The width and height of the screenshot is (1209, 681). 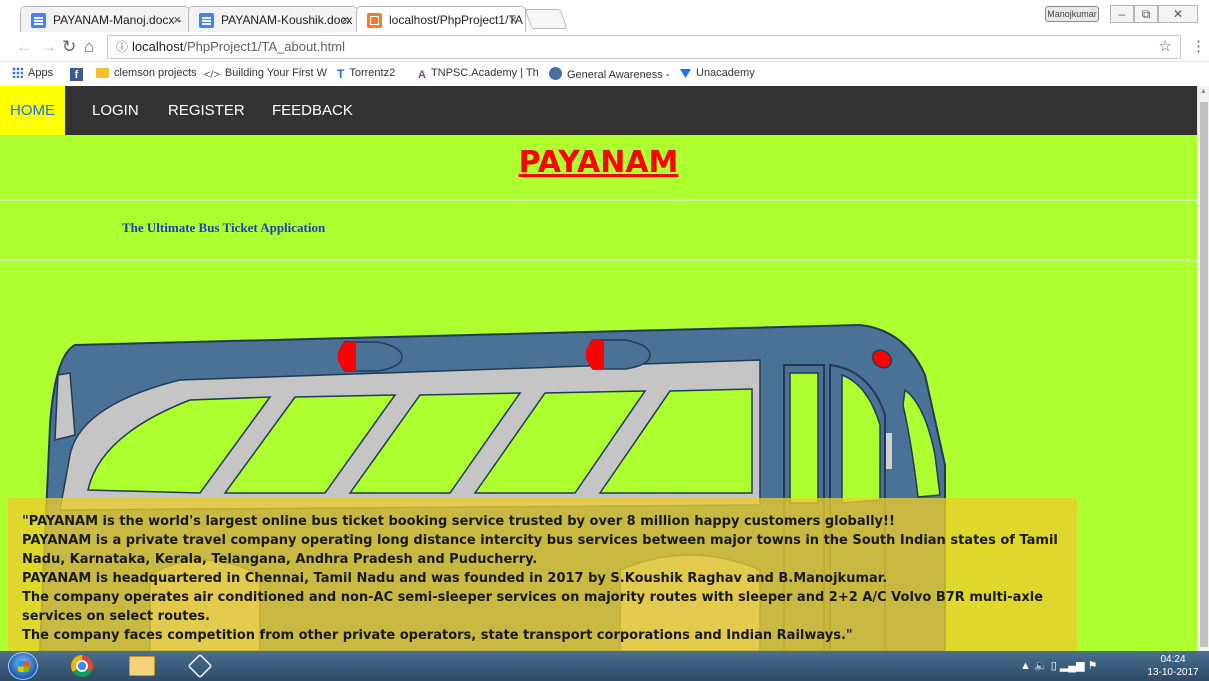 I want to click on taskbar-chrome, so click(x=82, y=666).